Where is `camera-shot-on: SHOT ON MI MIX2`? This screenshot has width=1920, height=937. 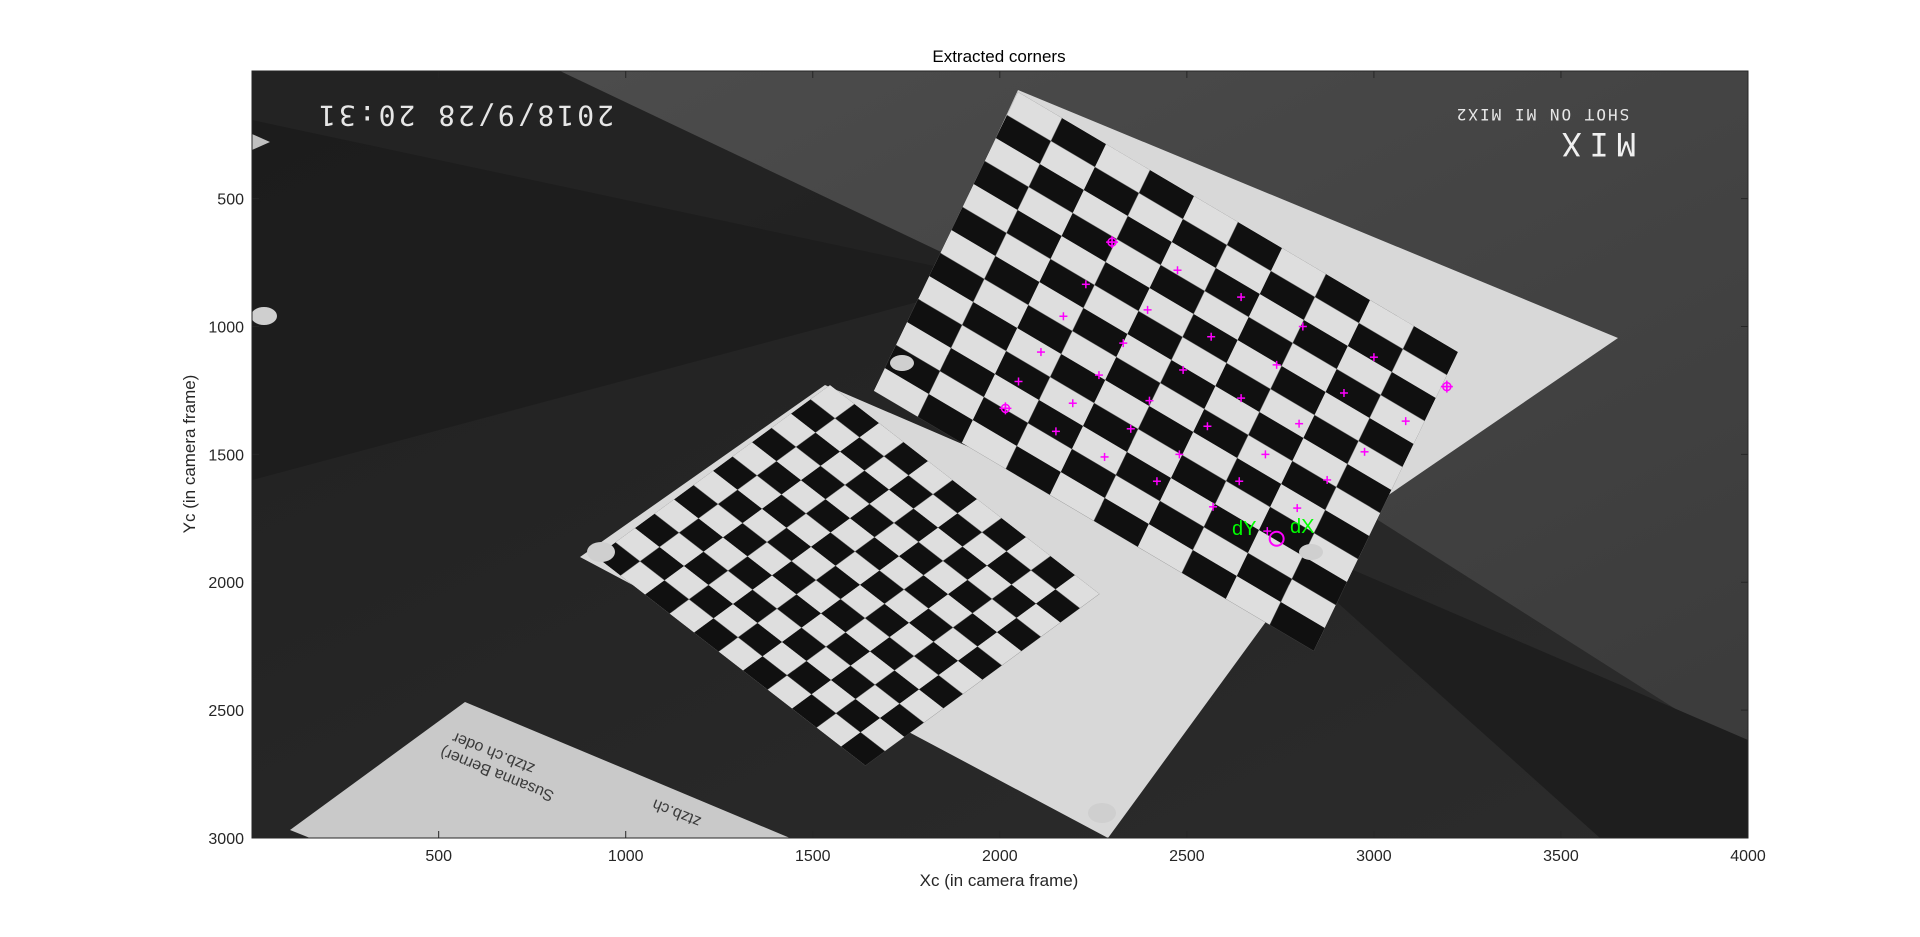 camera-shot-on: SHOT ON MI MIX2 is located at coordinates (1542, 114).